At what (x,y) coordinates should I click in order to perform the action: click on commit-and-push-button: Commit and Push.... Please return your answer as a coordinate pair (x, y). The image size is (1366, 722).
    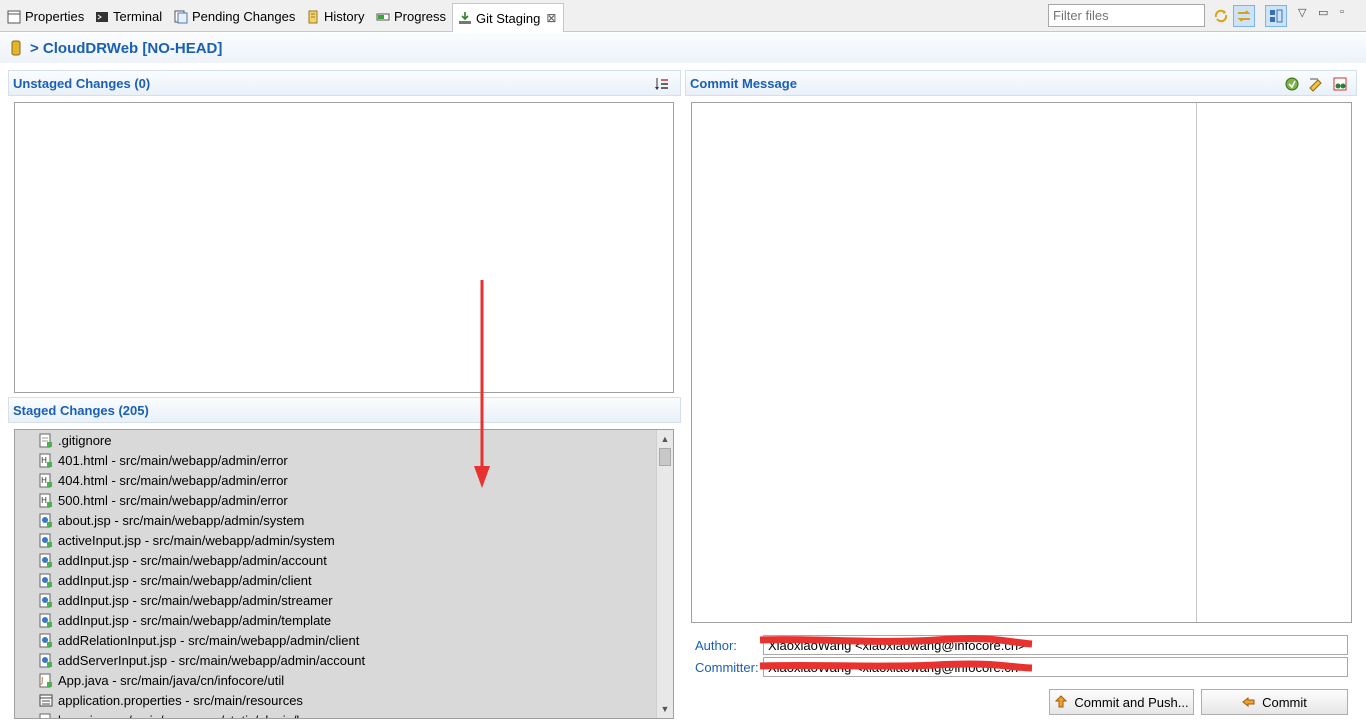
    Looking at the image, I should click on (1121, 702).